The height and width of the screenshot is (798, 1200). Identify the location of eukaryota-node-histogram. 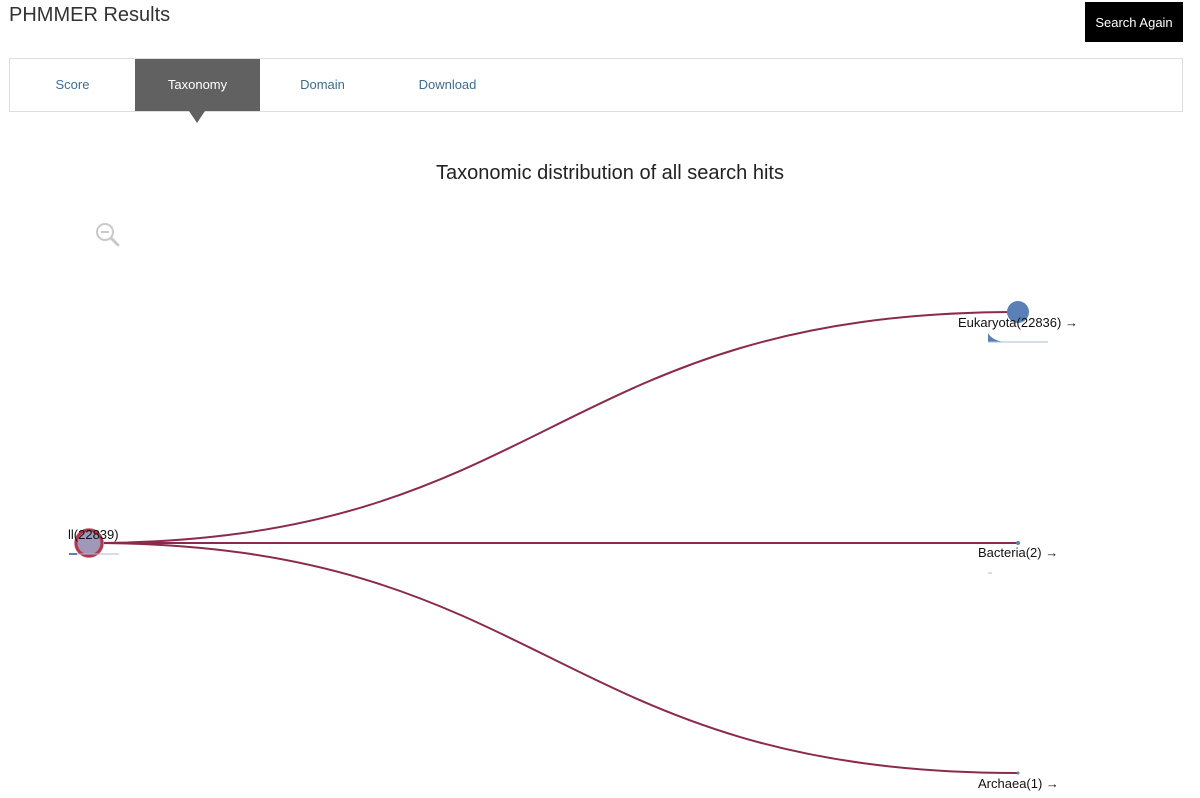
(995, 337).